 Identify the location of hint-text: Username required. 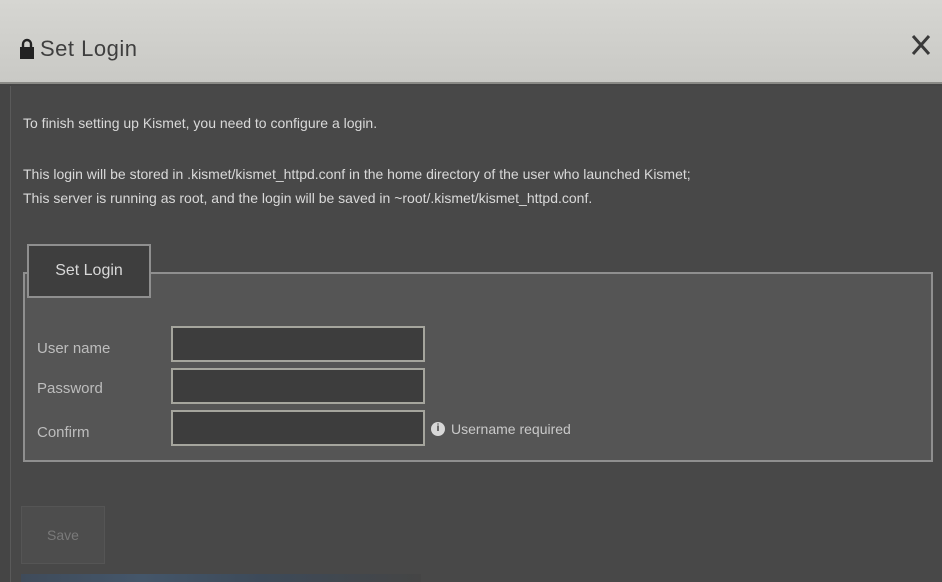
(511, 429).